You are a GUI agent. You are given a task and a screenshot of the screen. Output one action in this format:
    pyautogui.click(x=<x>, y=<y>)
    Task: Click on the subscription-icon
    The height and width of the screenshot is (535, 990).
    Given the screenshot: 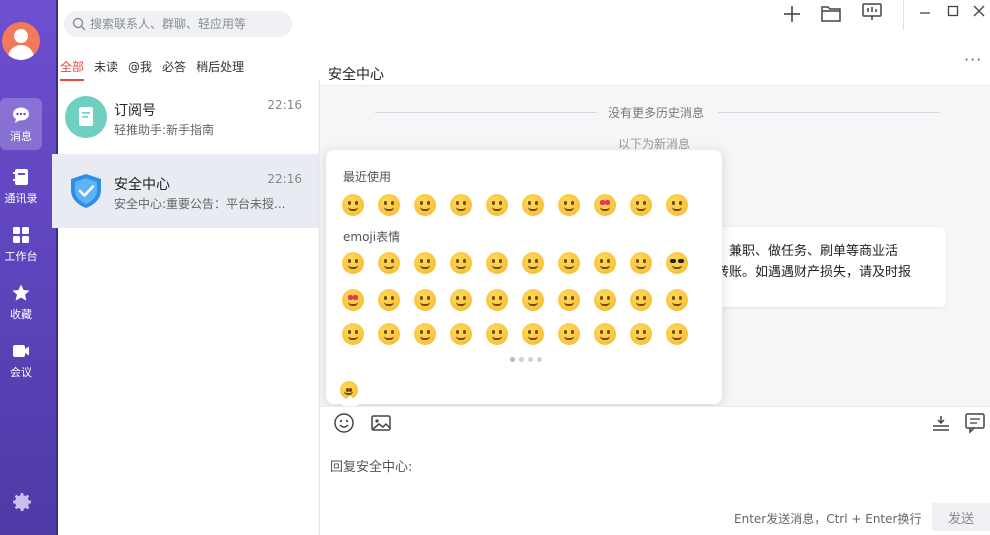 What is the action you would take?
    pyautogui.click(x=86, y=117)
    